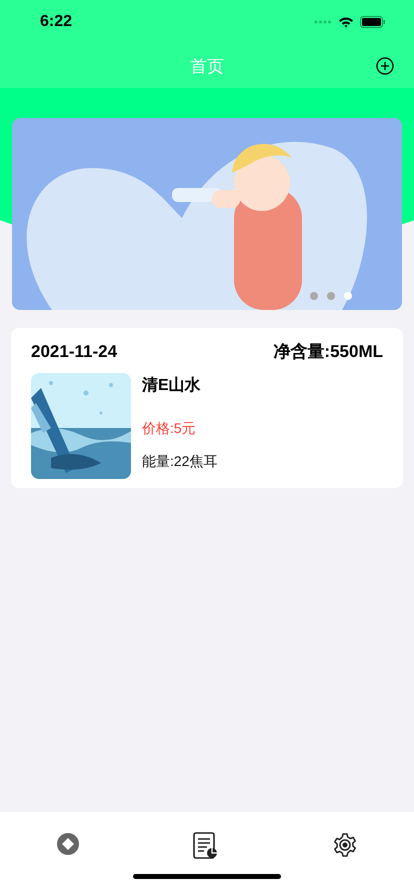 The width and height of the screenshot is (414, 896). I want to click on battery-icon, so click(373, 22).